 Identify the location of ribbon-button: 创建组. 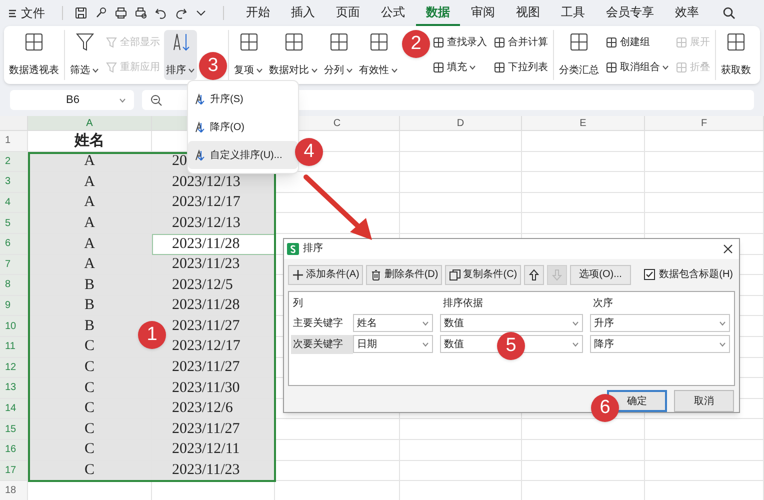
(637, 42).